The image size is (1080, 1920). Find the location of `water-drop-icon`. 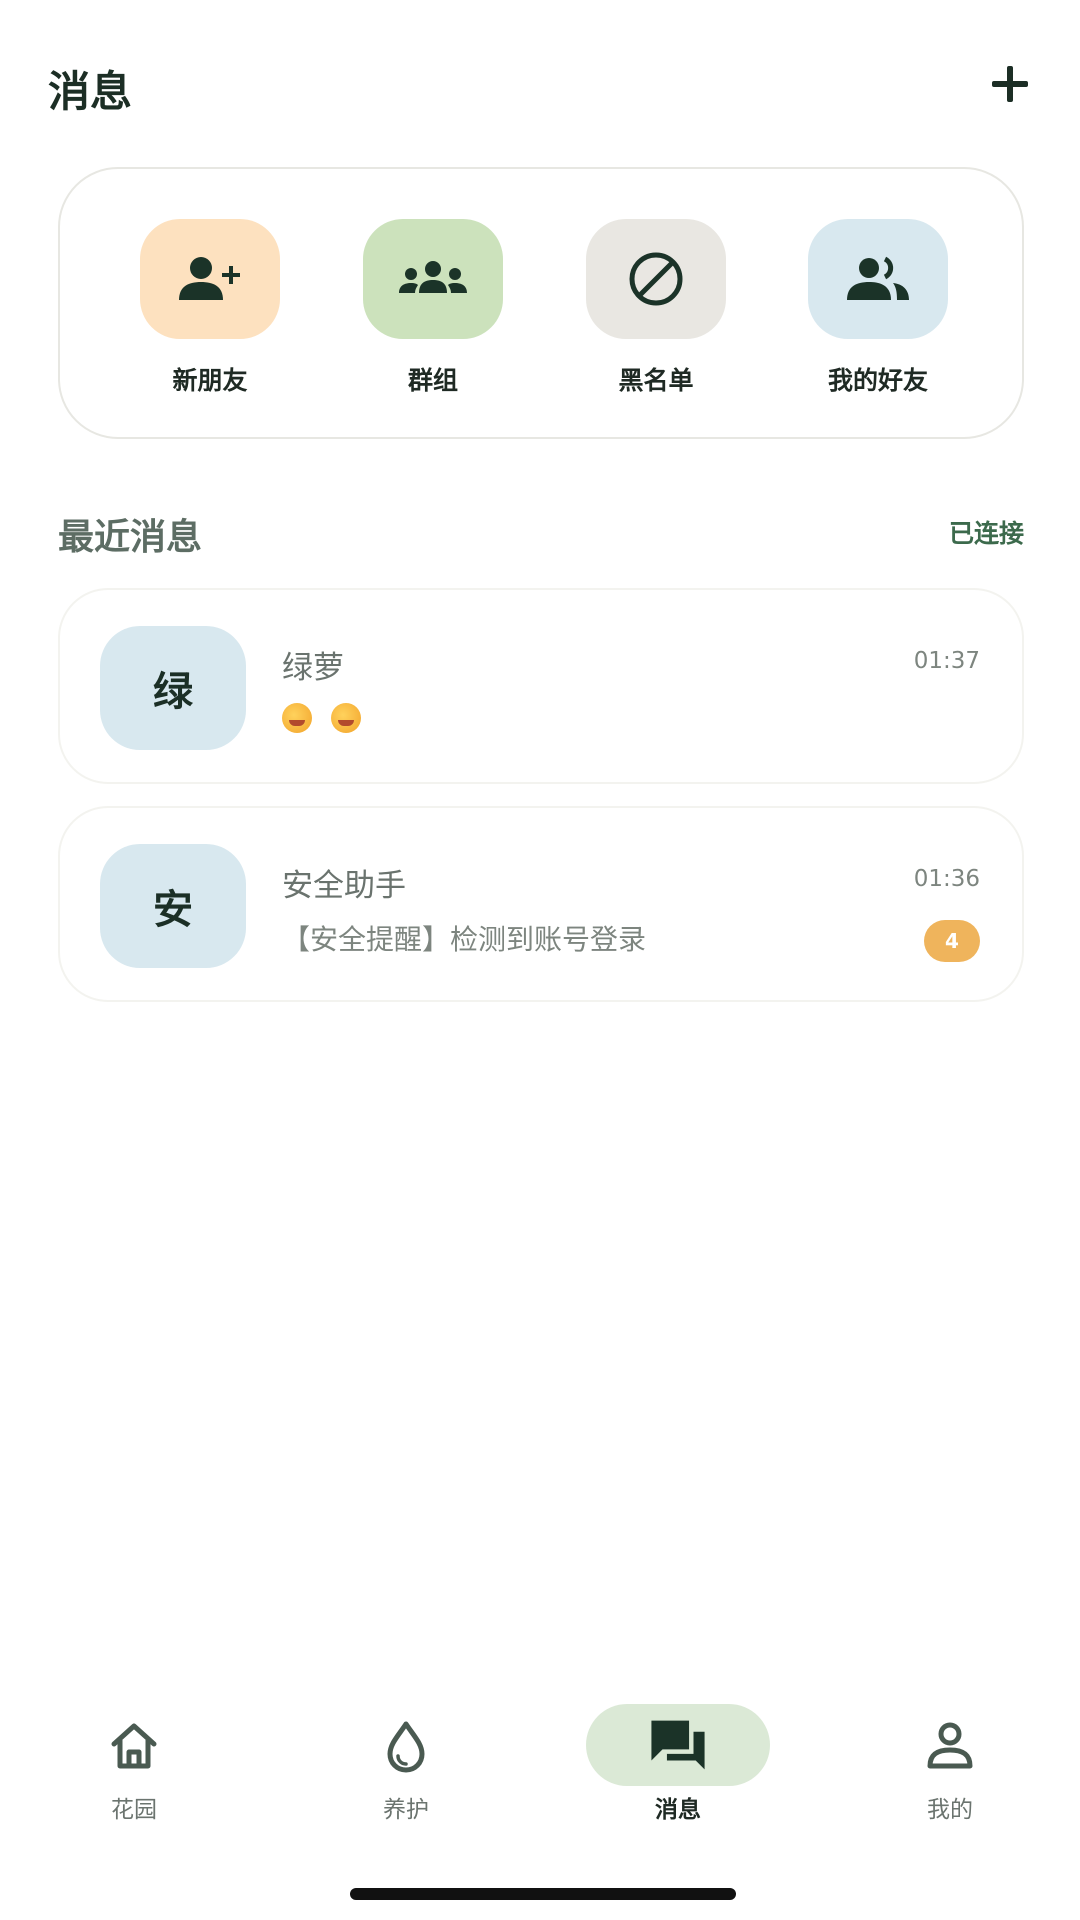

water-drop-icon is located at coordinates (406, 1747).